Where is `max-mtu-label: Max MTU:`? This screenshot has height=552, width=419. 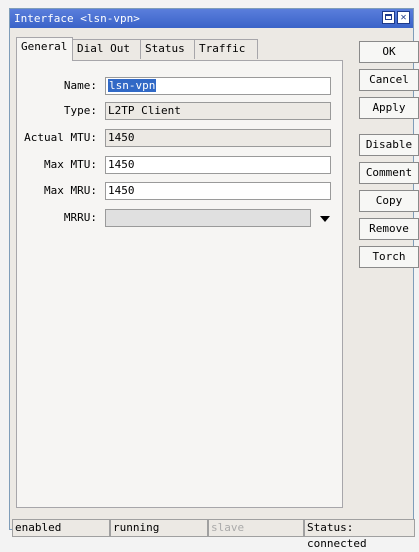
max-mtu-label: Max MTU: is located at coordinates (70, 164).